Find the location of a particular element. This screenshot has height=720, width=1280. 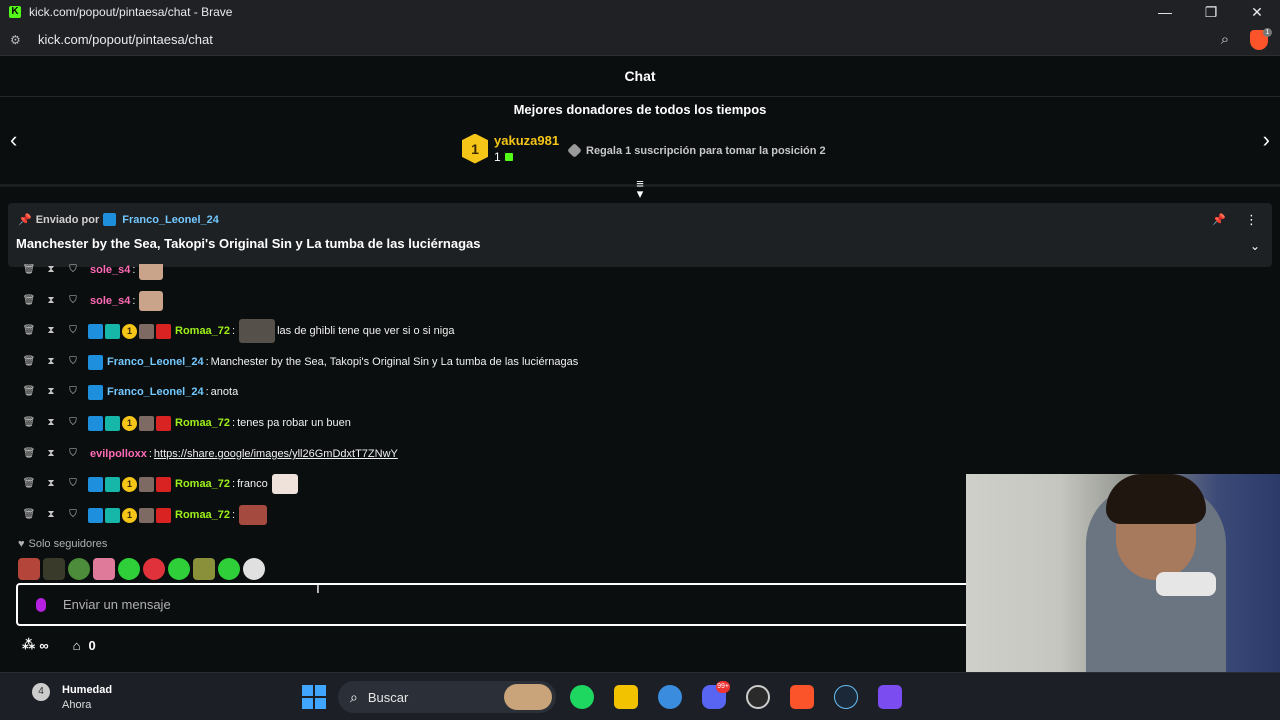

channel-points-icon: ⁂ is located at coordinates (28, 645).